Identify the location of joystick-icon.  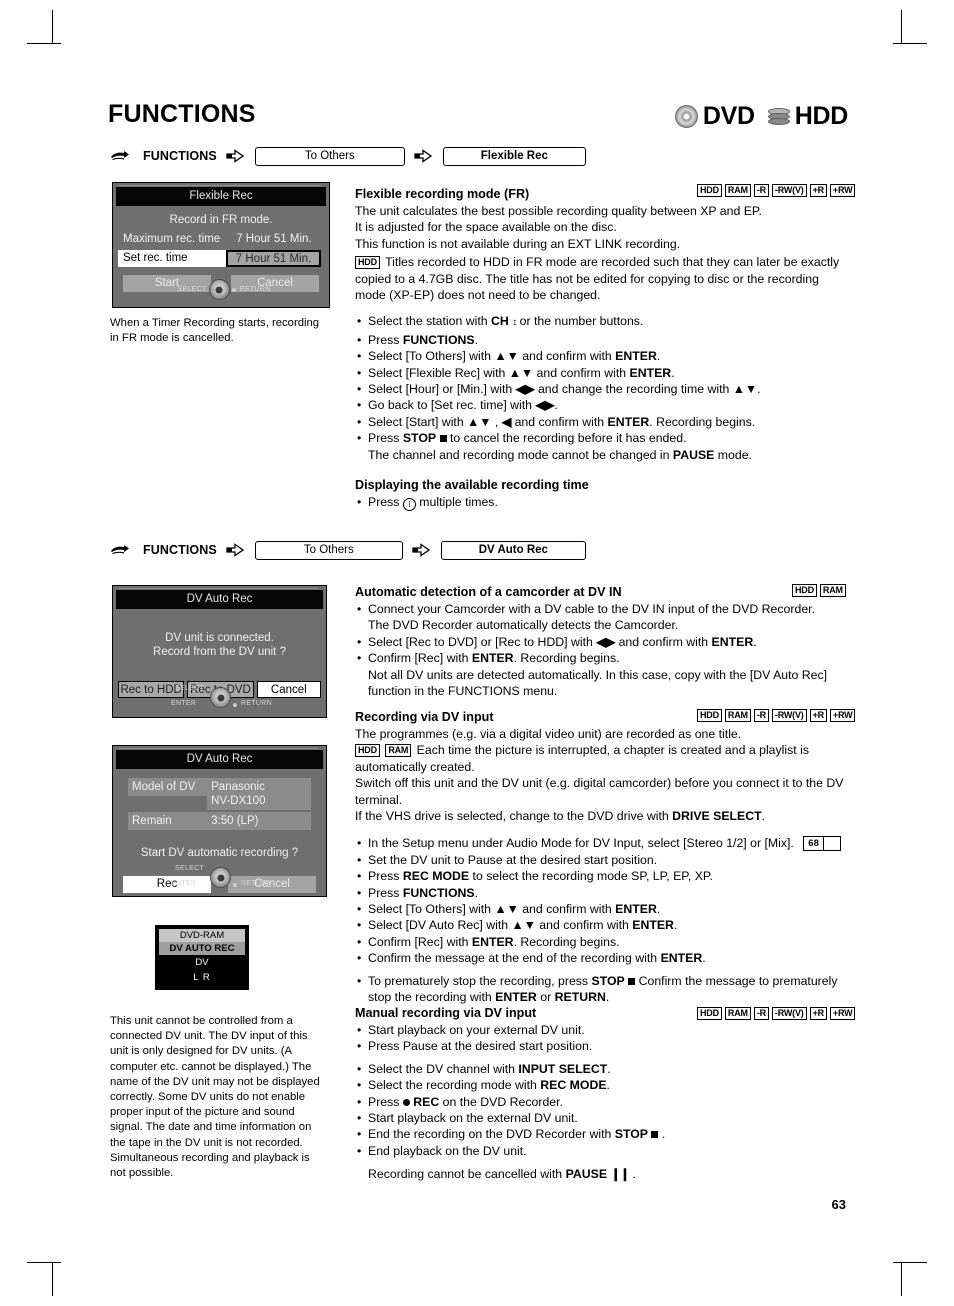
(219, 289).